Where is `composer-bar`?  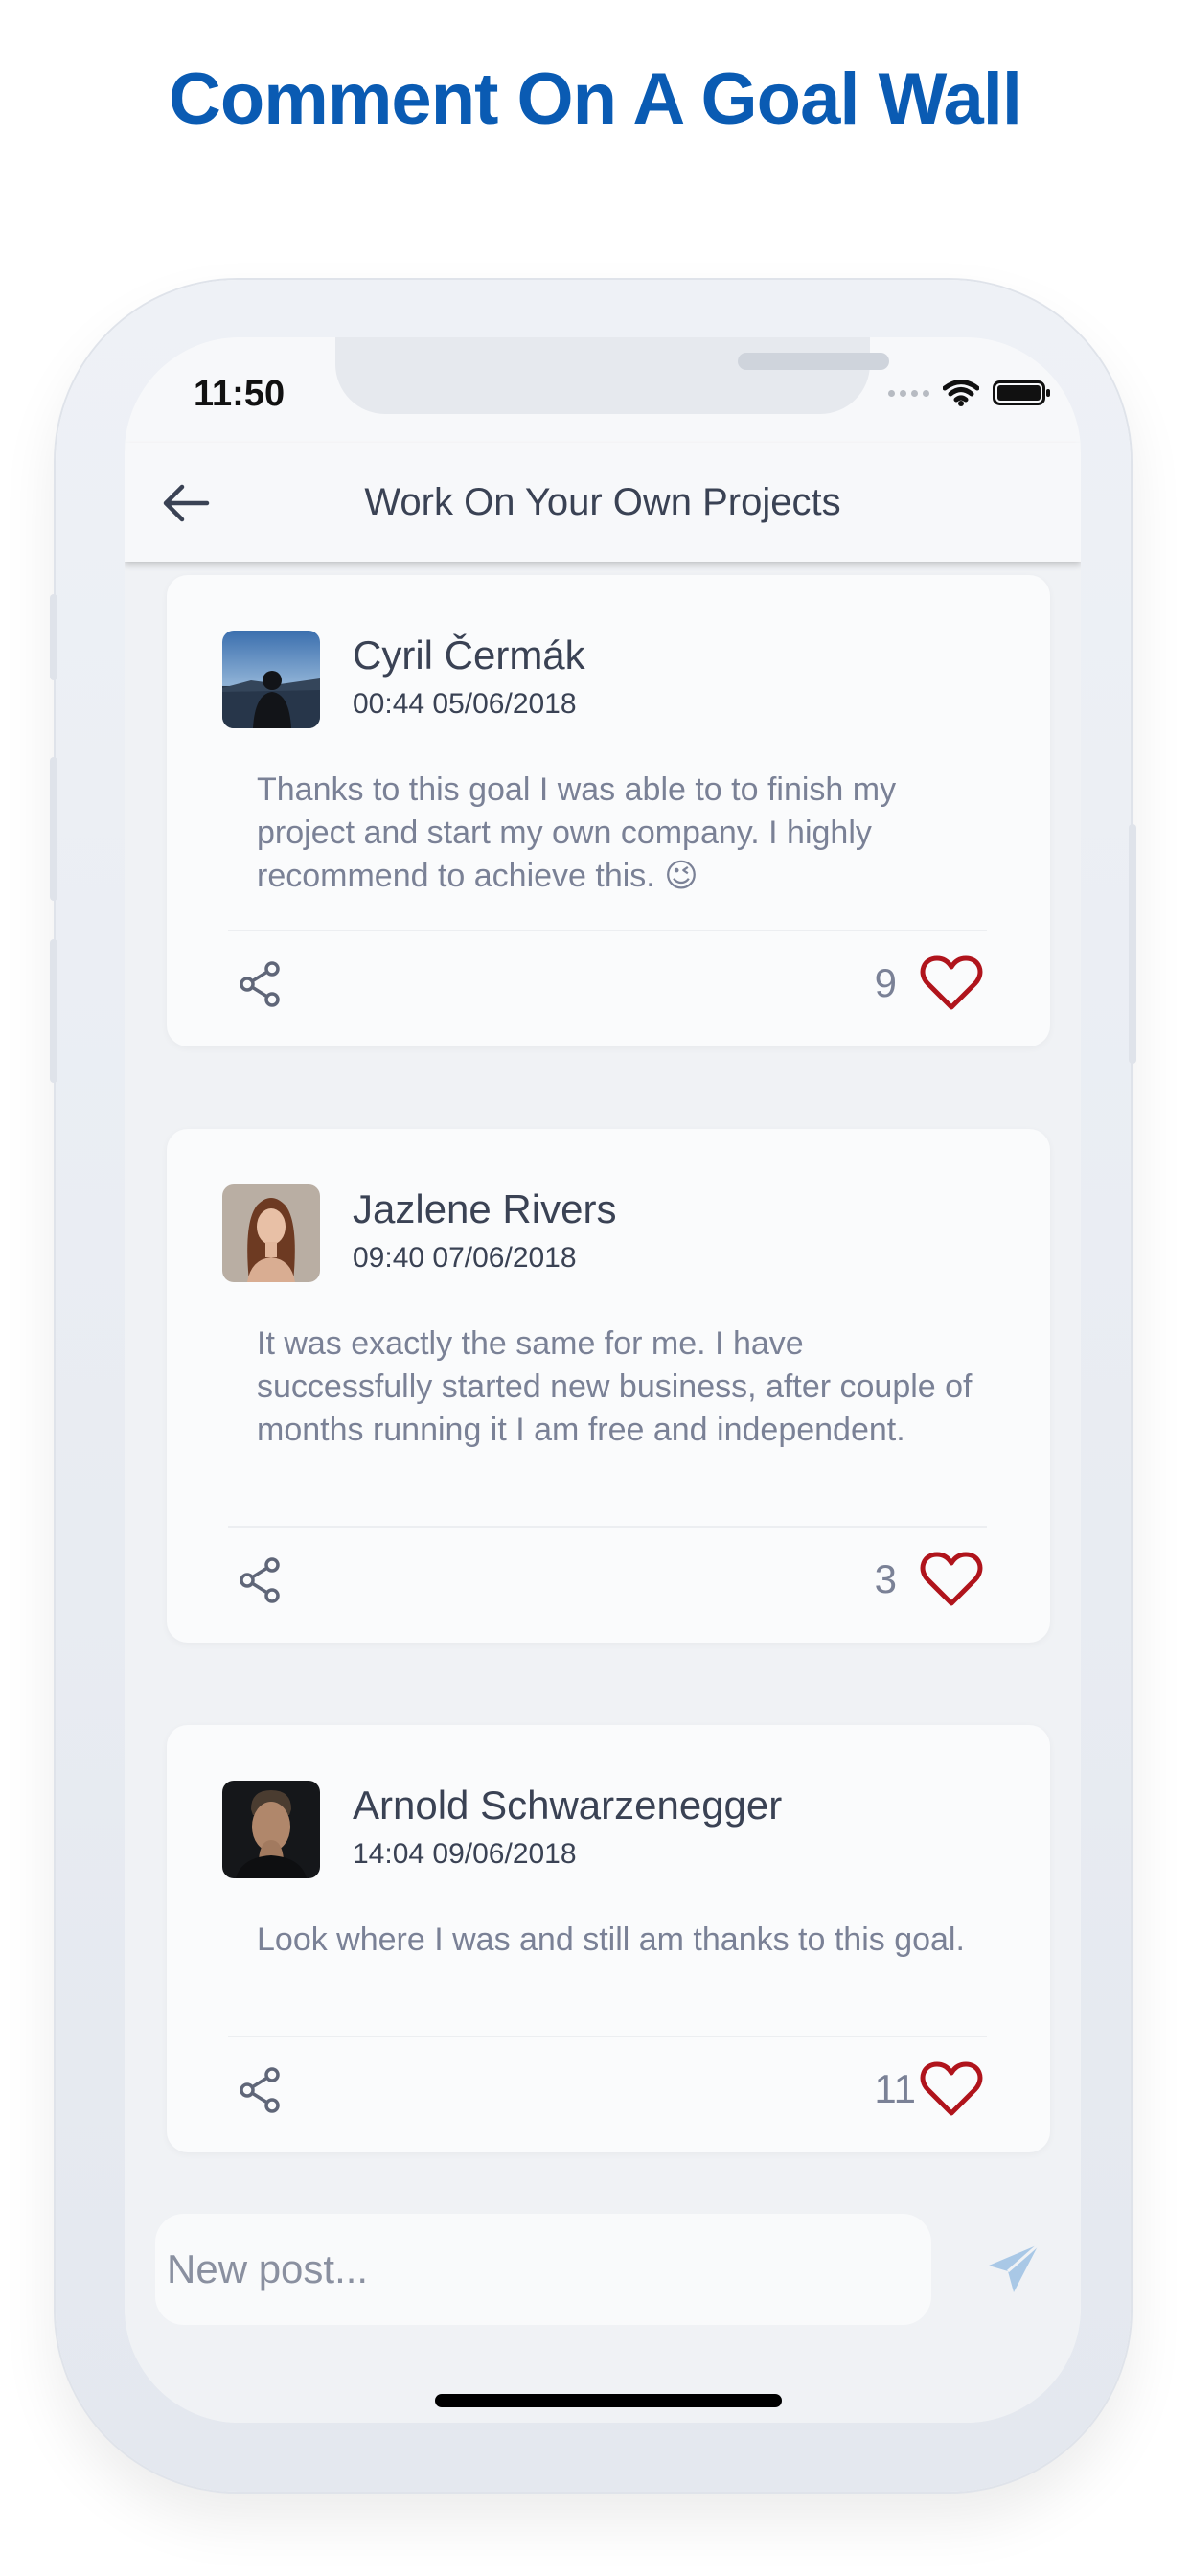
composer-bar is located at coordinates (603, 2311).